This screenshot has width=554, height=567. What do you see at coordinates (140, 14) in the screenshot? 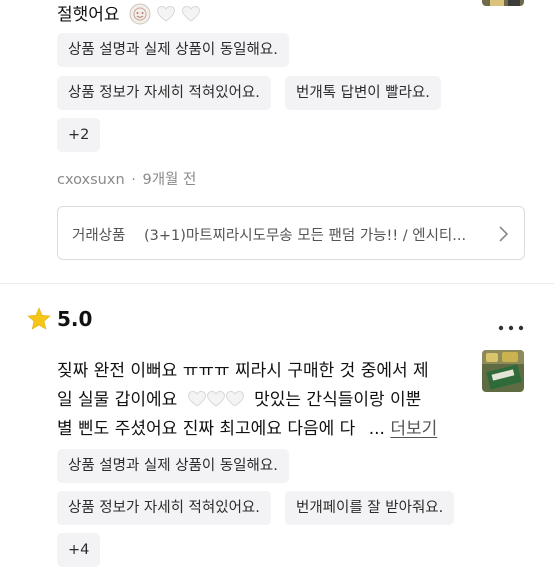
I see `smile-emoji-icon` at bounding box center [140, 14].